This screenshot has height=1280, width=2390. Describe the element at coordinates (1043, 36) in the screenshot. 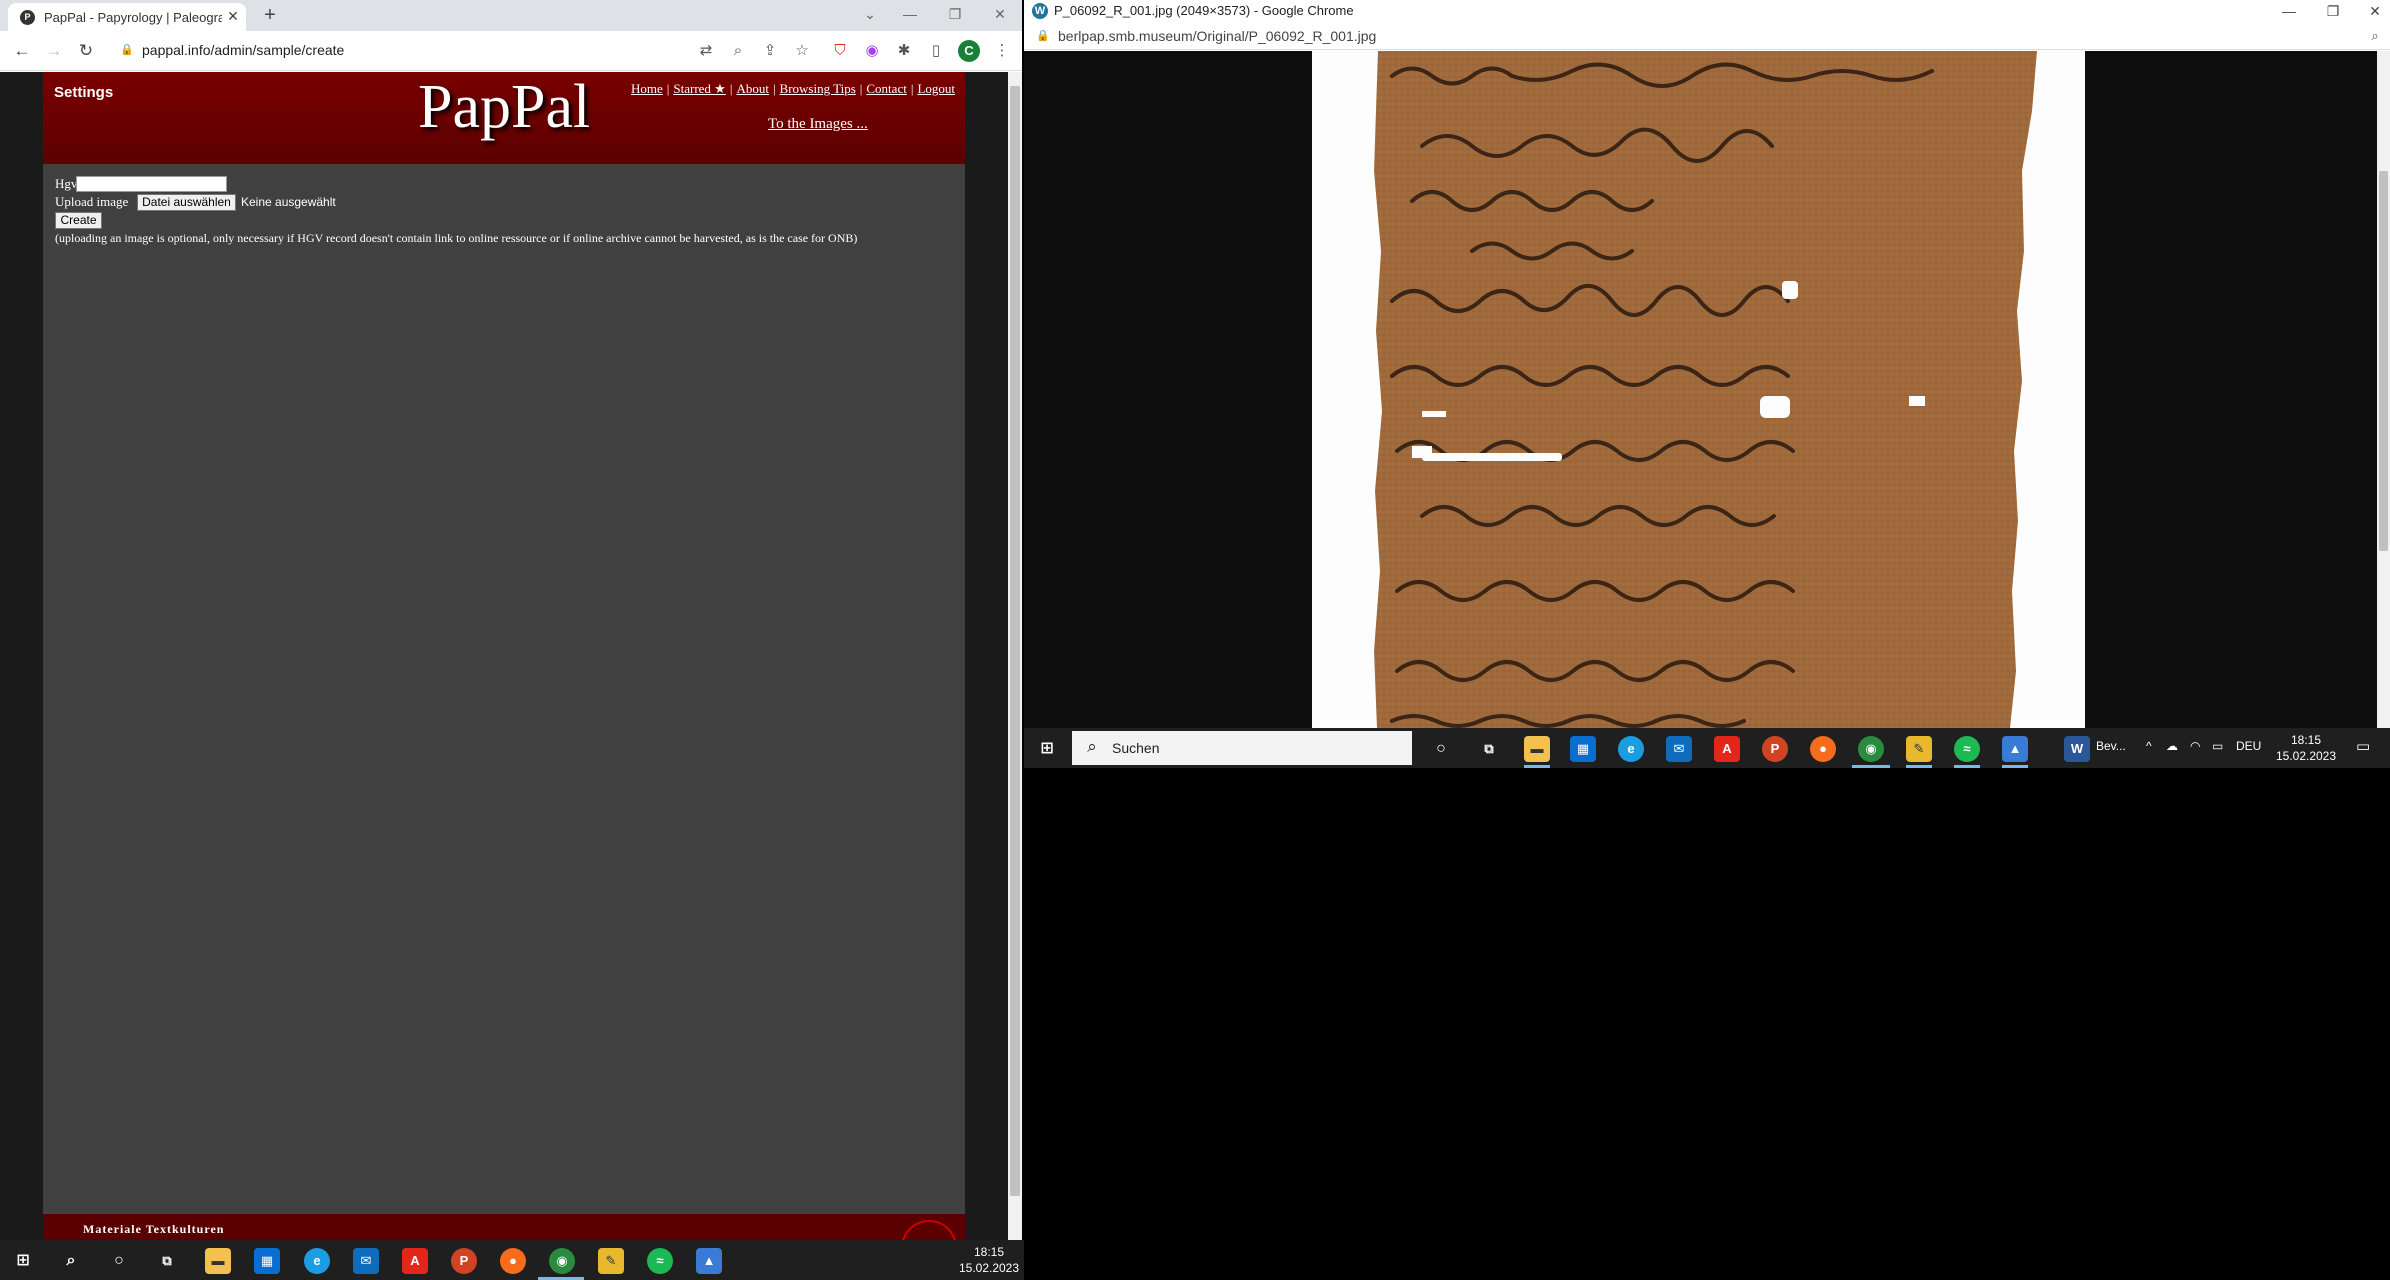

I see `image-lock-icon: 🔒` at that location.